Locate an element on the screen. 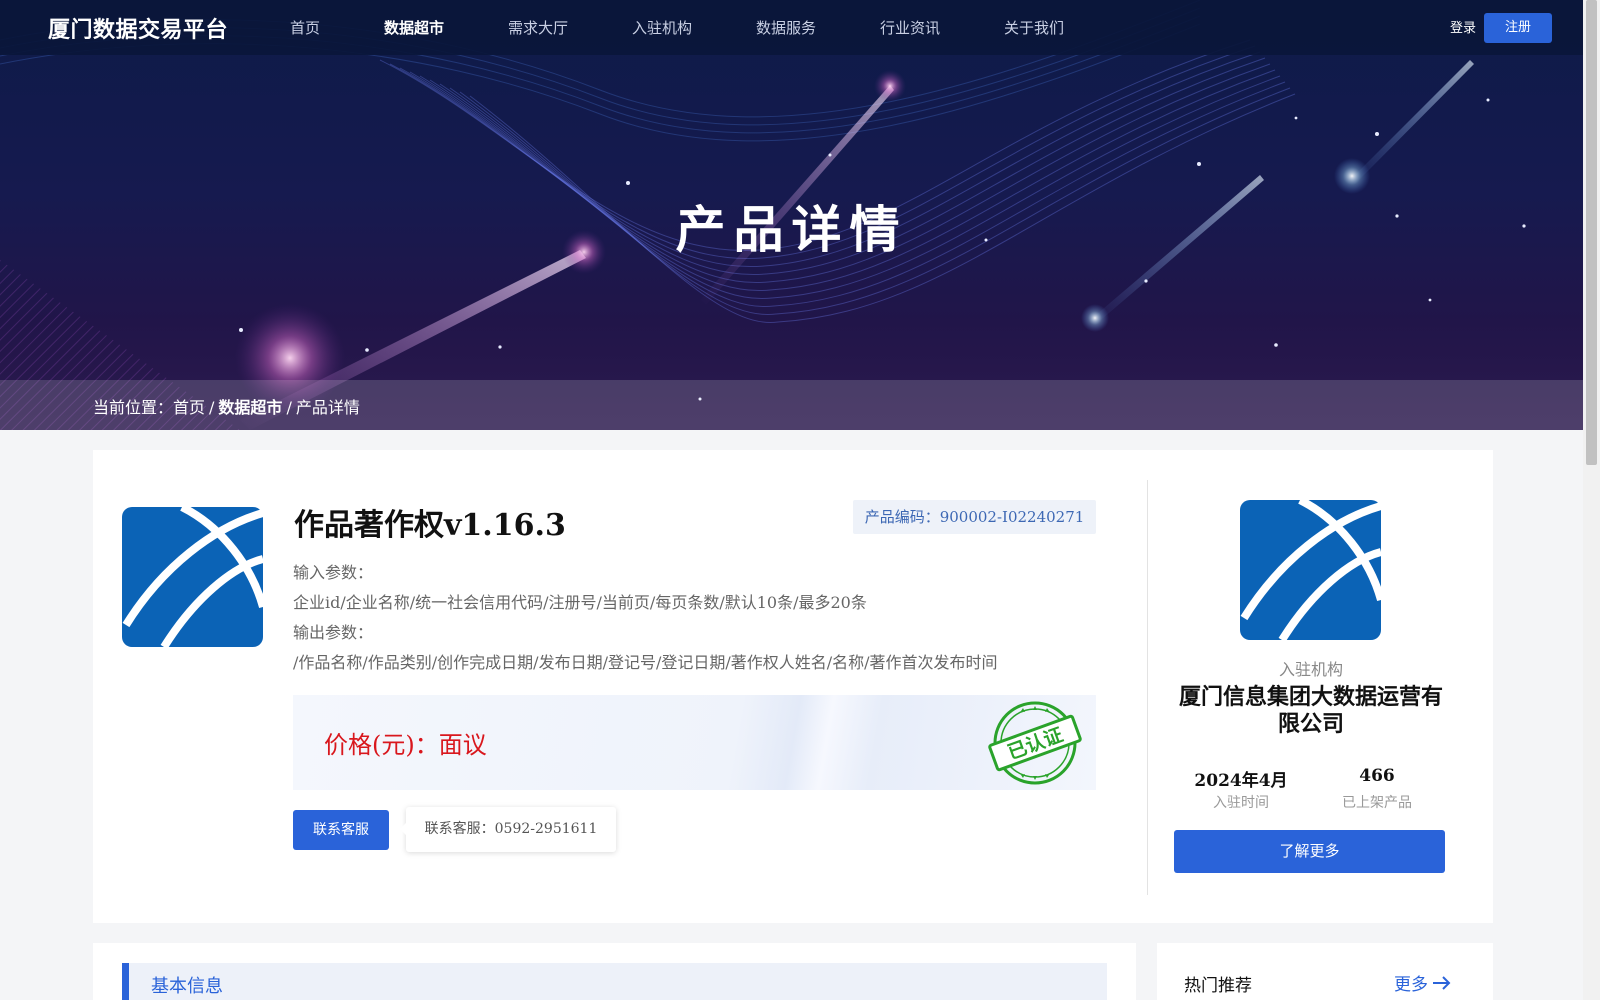 The height and width of the screenshot is (1000, 1600). breadcrumb-bar: 当前位置：首页 / 数据超市 / 产品详情 is located at coordinates (791, 405).